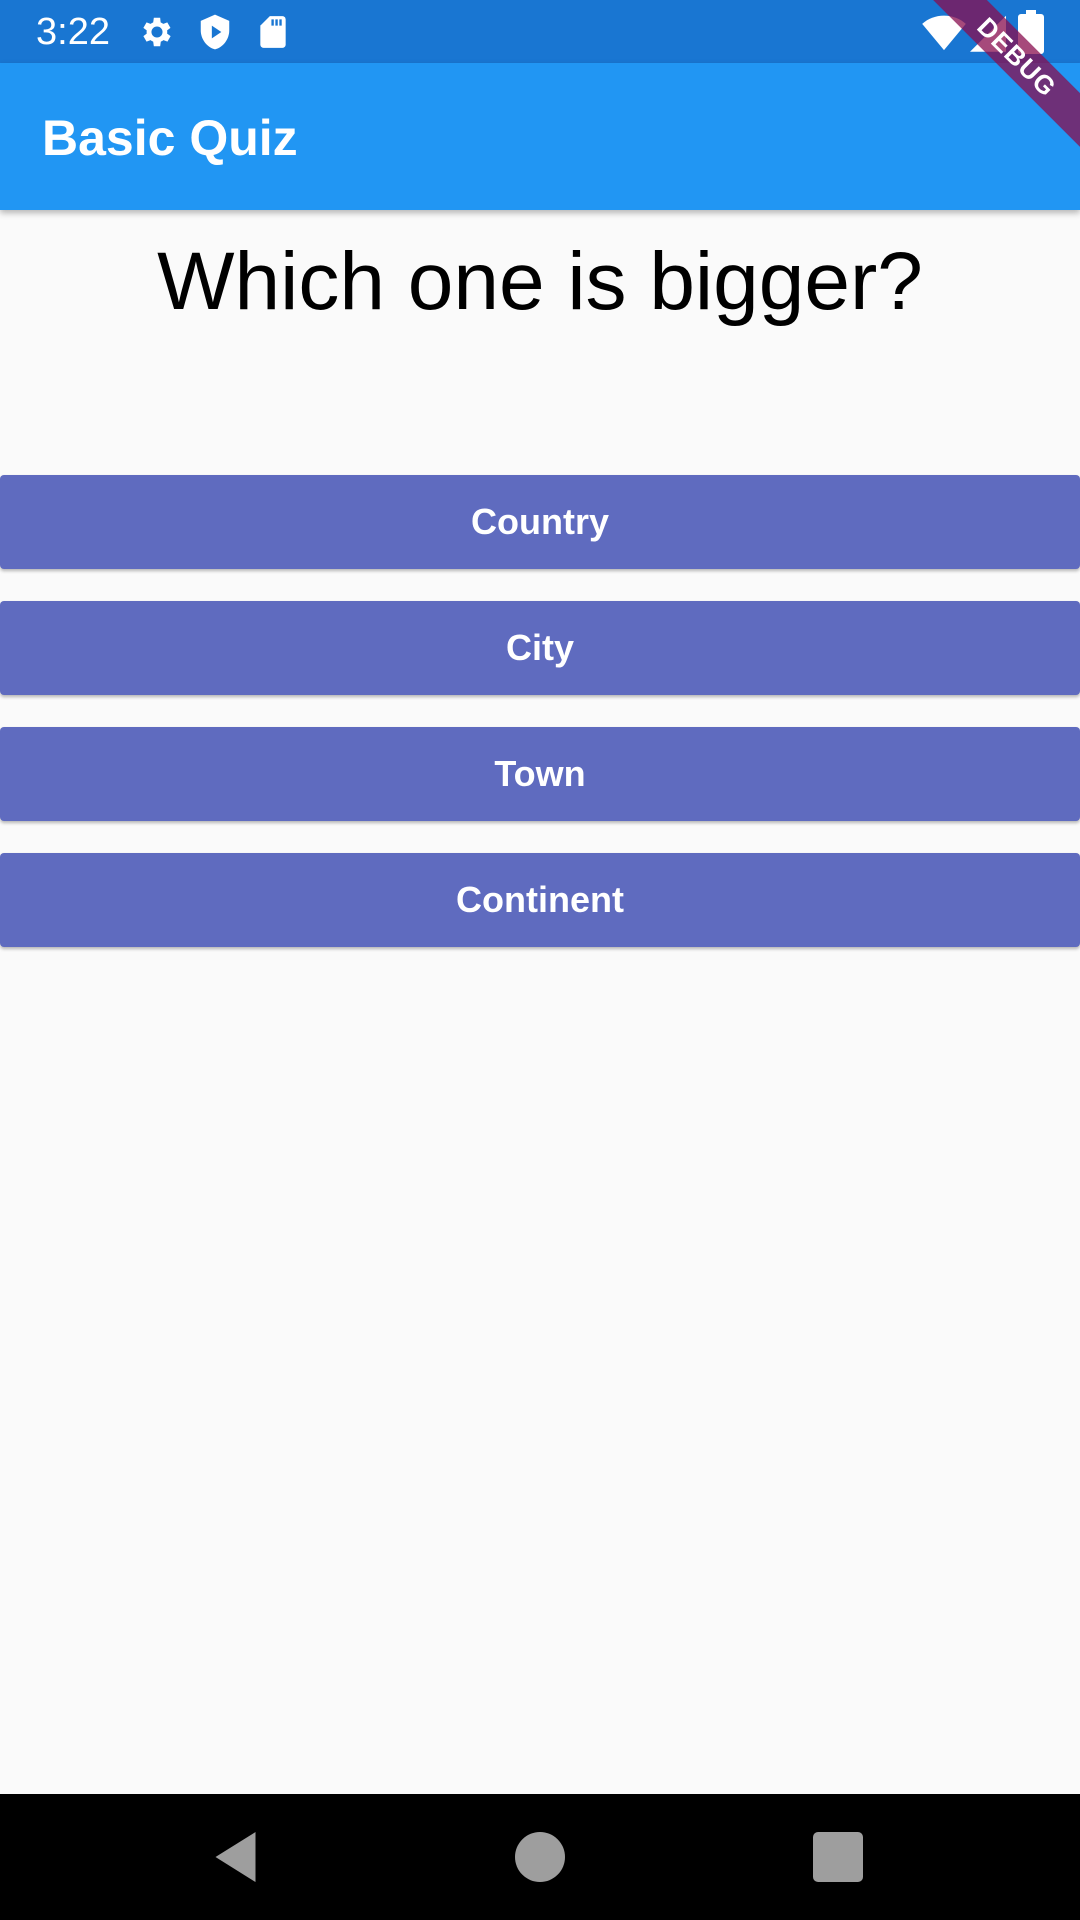 The height and width of the screenshot is (1920, 1080). I want to click on answer-button-country: Country, so click(540, 522).